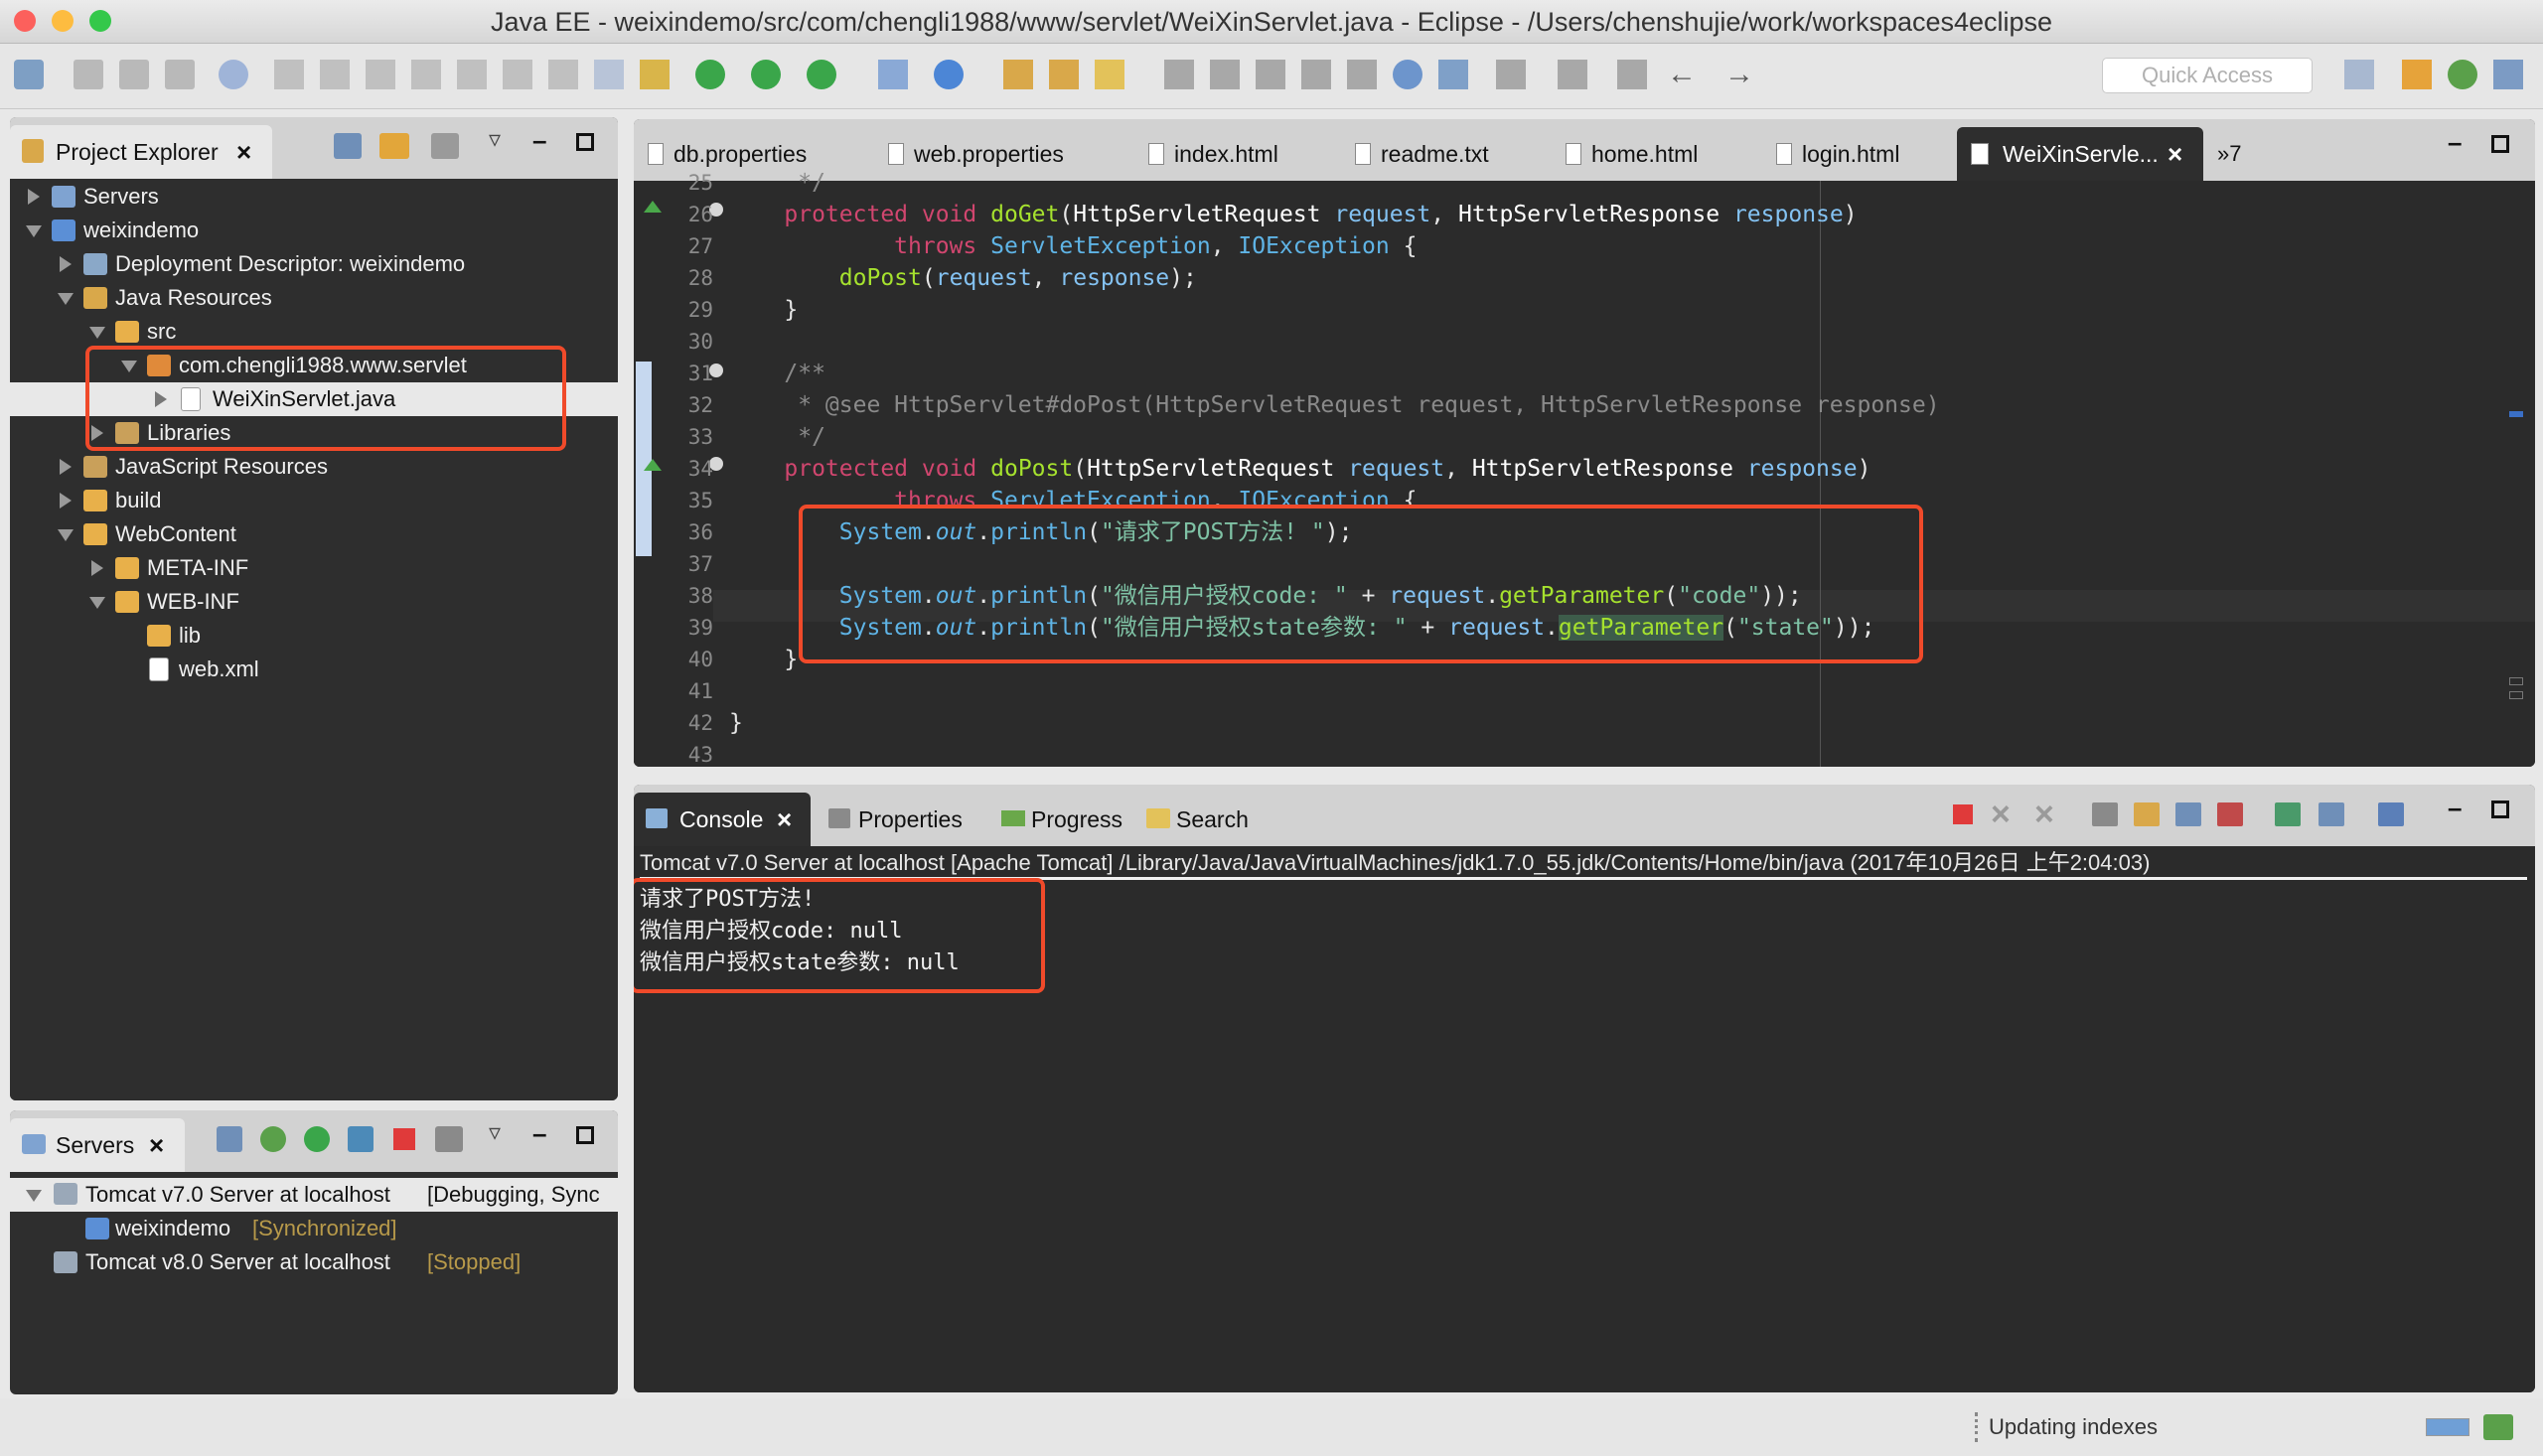 Image resolution: width=2543 pixels, height=1456 pixels. I want to click on debug-icon, so click(710, 74).